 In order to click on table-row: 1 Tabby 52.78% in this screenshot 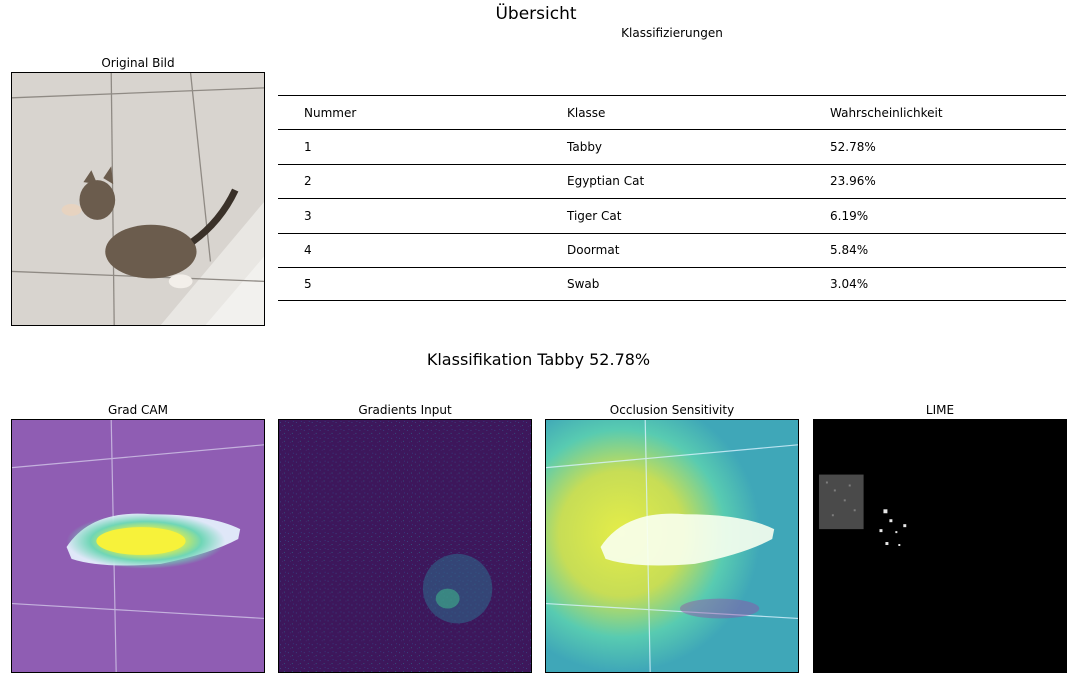, I will do `click(672, 146)`.